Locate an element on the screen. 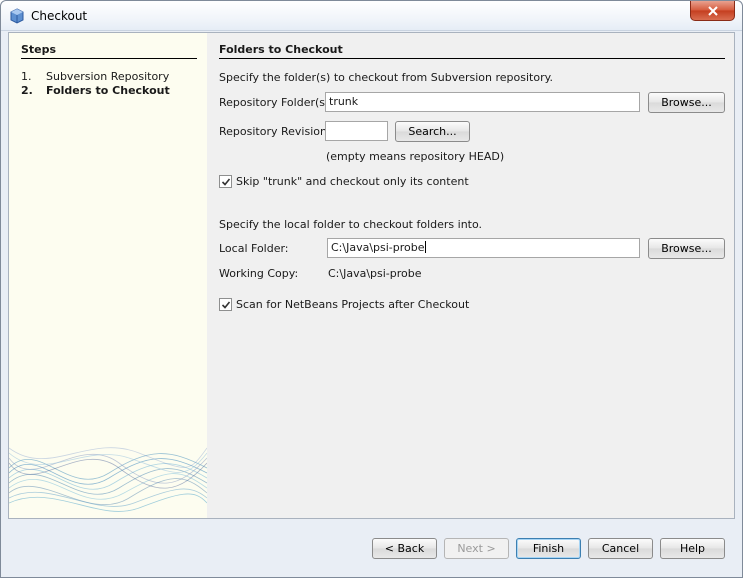  skip-trunk-checkbox is located at coordinates (225, 181).